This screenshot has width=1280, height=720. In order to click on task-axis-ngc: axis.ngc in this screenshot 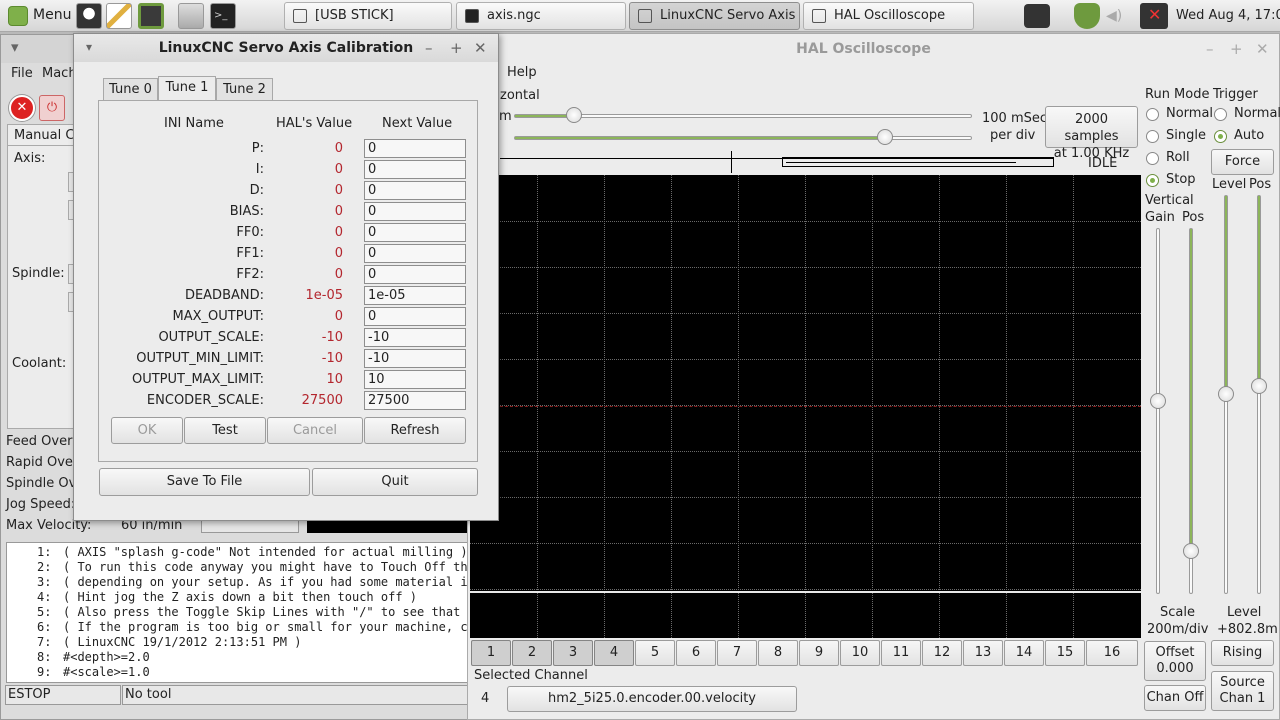, I will do `click(541, 16)`.